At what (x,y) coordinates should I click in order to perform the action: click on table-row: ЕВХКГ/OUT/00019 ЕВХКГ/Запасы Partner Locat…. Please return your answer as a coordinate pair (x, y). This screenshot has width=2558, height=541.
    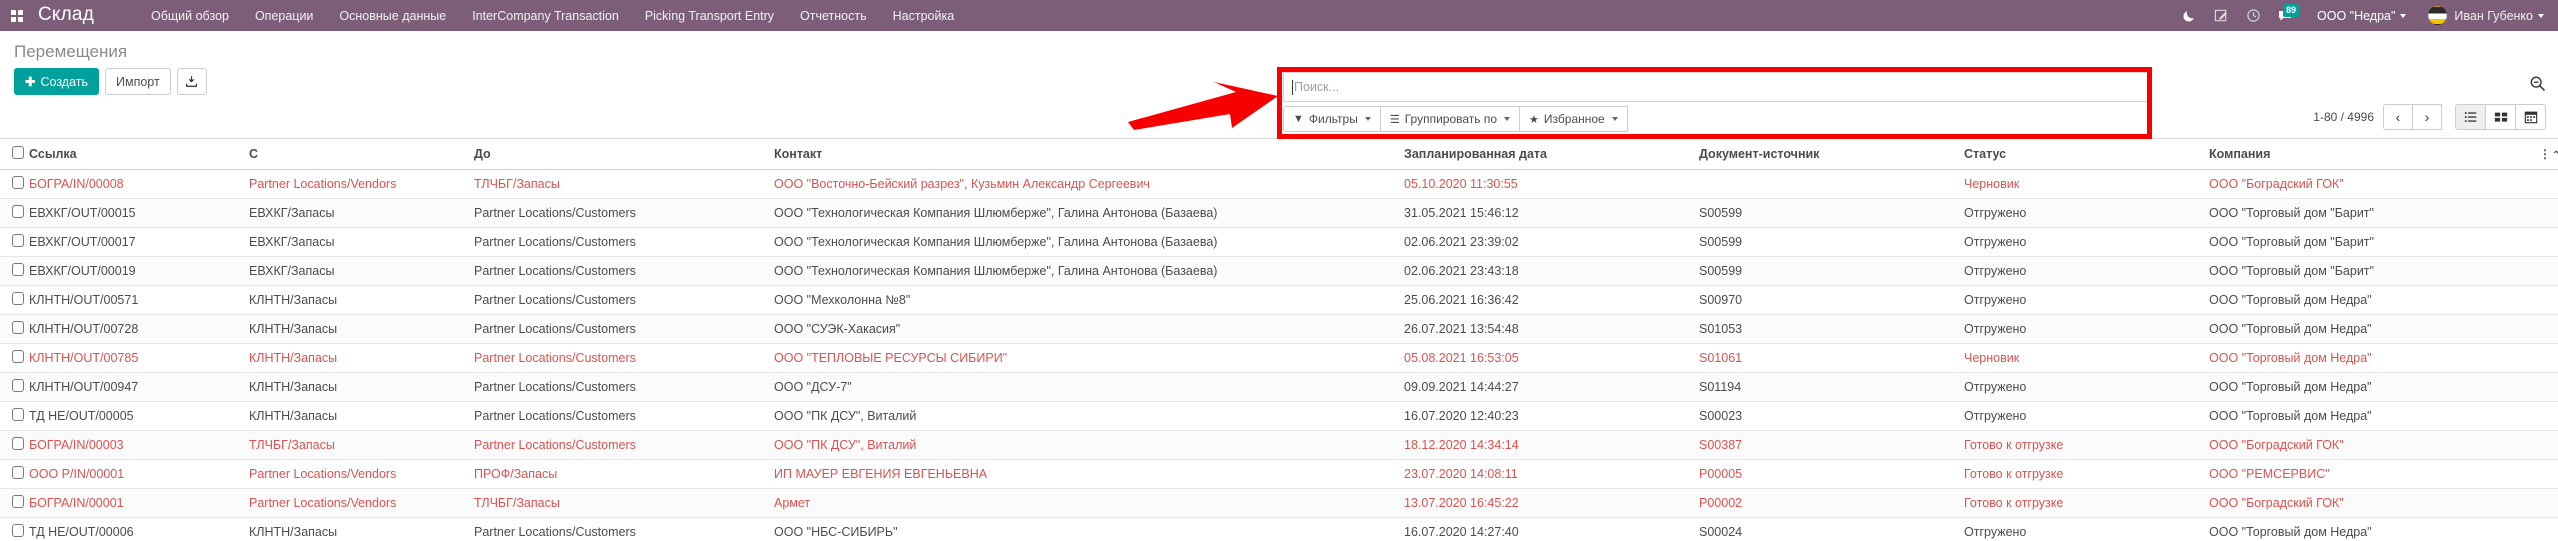
    Looking at the image, I should click on (1279, 271).